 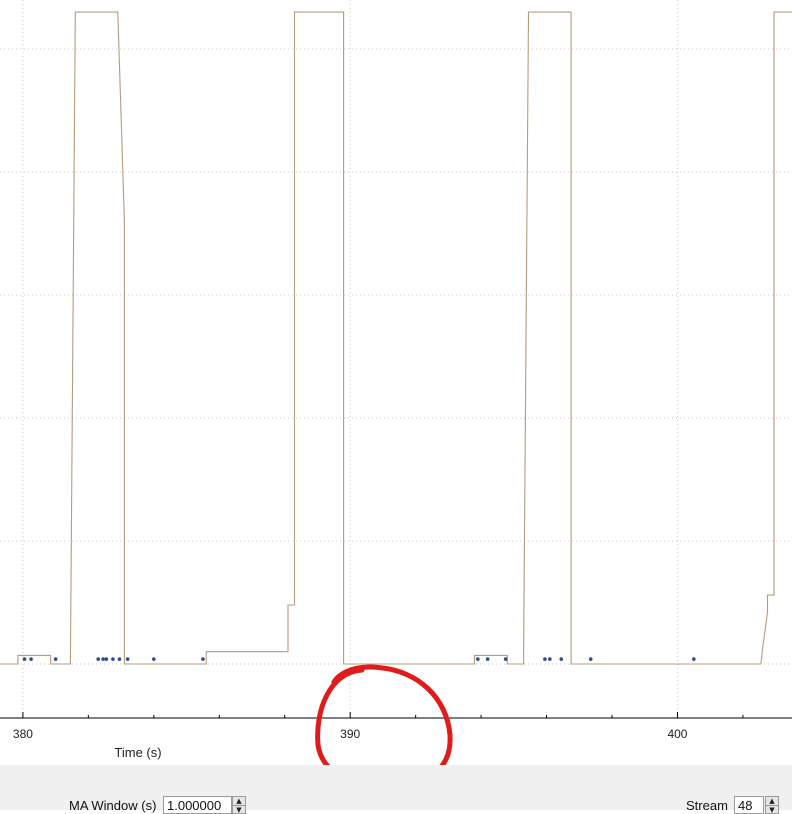 I want to click on ma-window-spinner: ▲ ▼, so click(x=239, y=805).